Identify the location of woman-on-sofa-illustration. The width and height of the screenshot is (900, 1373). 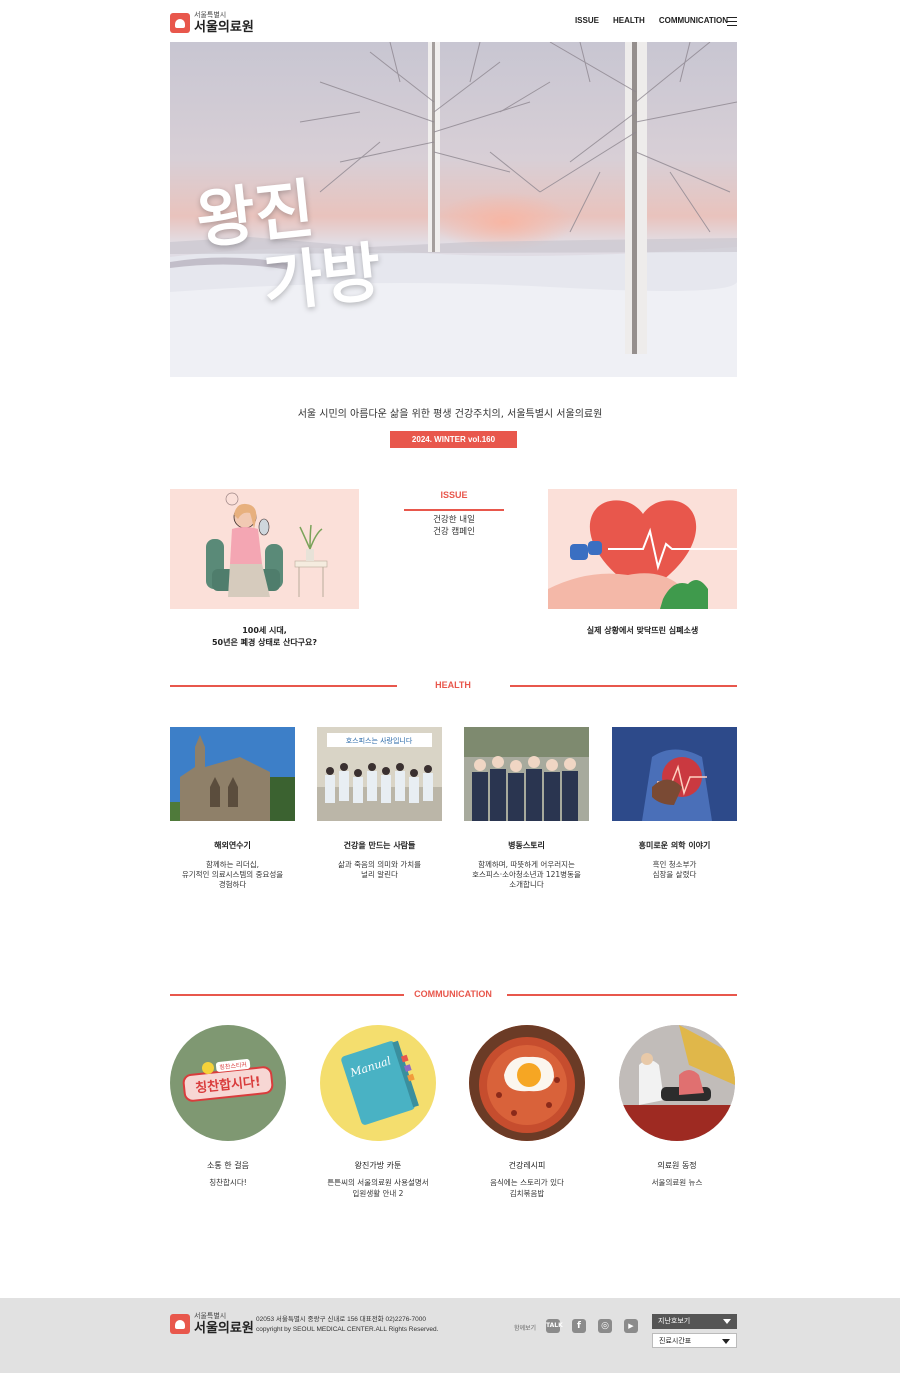
(267, 544).